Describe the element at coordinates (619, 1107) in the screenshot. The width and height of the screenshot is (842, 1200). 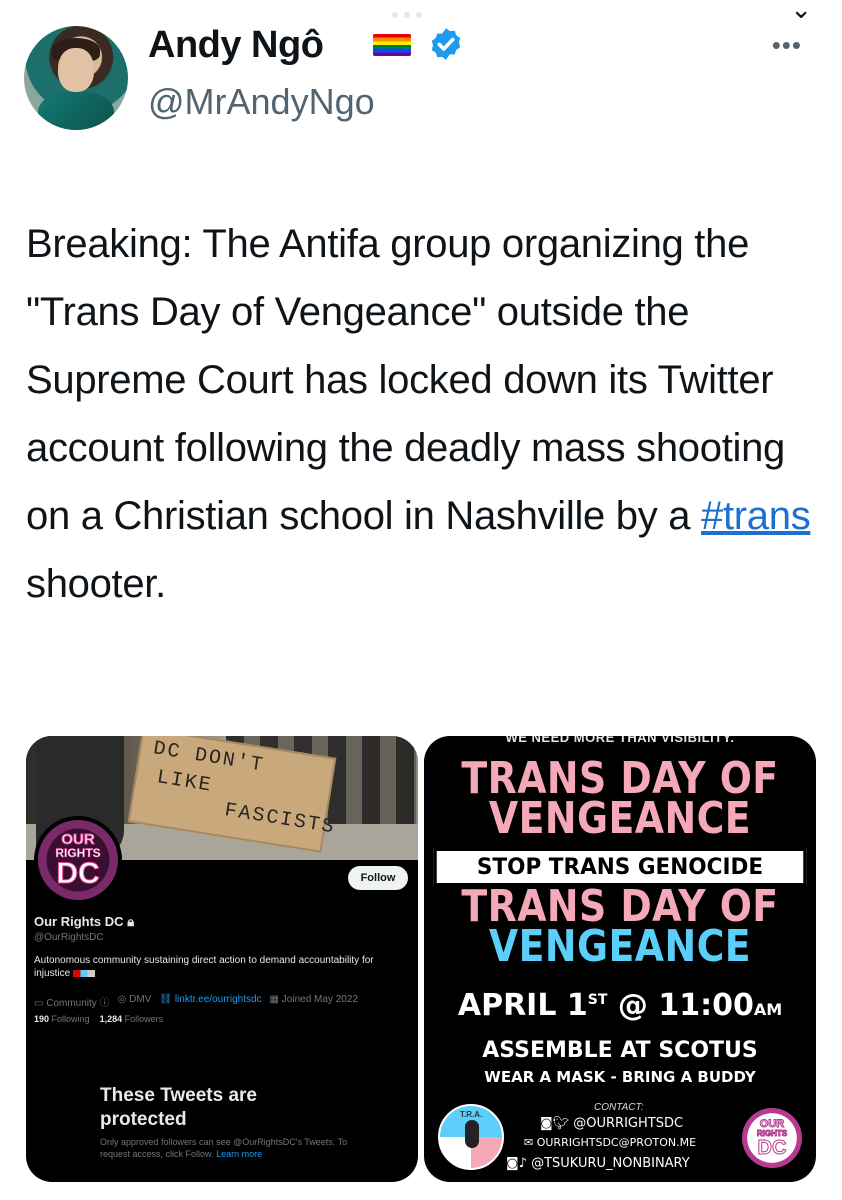
I see `poster-contact-label: CONTACT:` at that location.